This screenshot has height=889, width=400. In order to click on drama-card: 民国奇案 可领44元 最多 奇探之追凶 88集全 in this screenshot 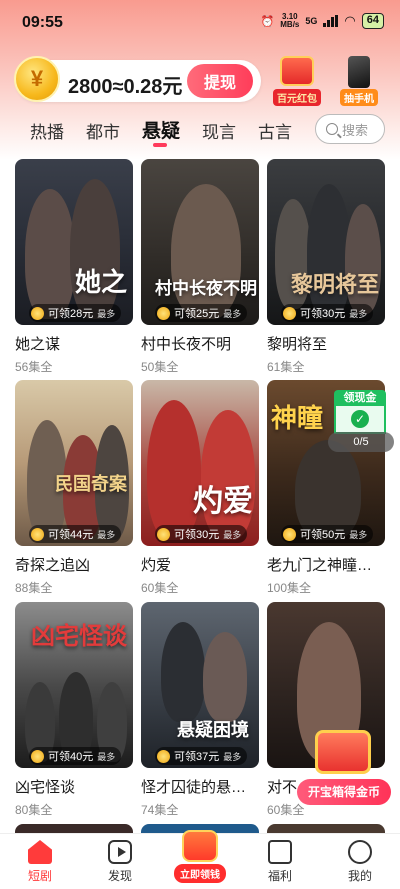, I will do `click(74, 488)`.